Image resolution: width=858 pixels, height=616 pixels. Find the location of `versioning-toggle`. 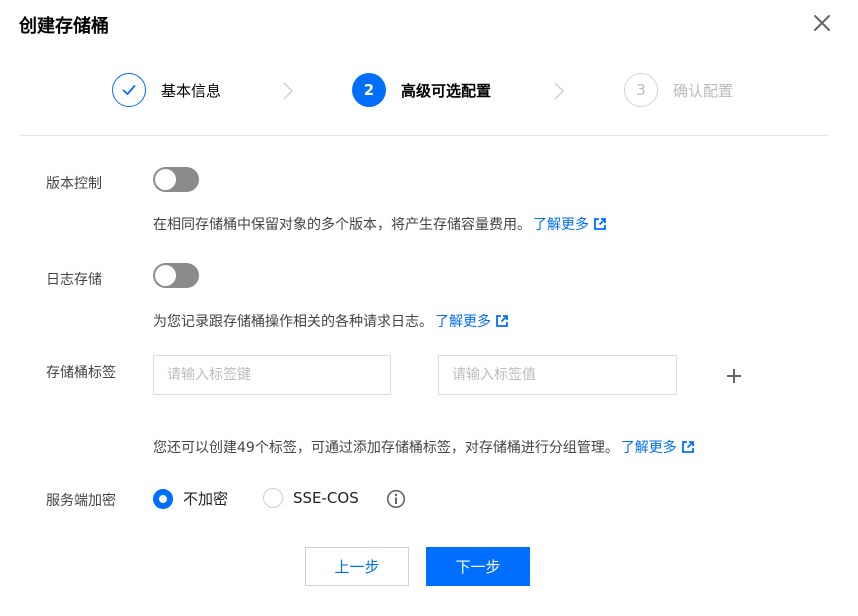

versioning-toggle is located at coordinates (176, 179).